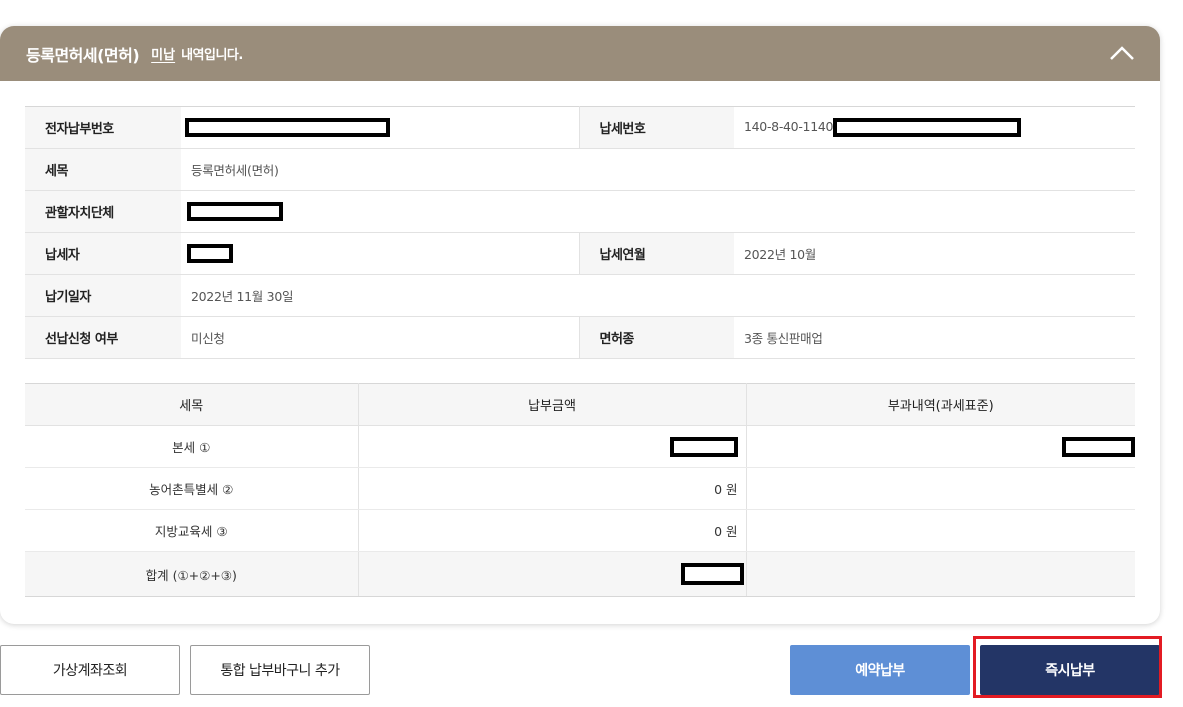  What do you see at coordinates (658, 211) in the screenshot?
I see `jurisdiction-value` at bounding box center [658, 211].